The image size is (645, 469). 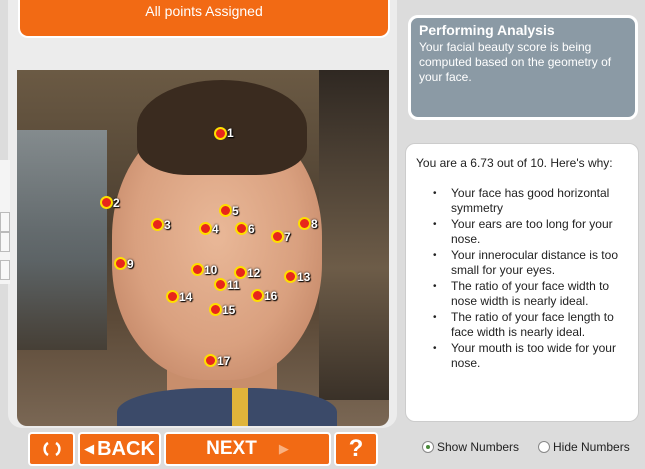 I want to click on pointer-tool-icon, so click(x=5, y=270).